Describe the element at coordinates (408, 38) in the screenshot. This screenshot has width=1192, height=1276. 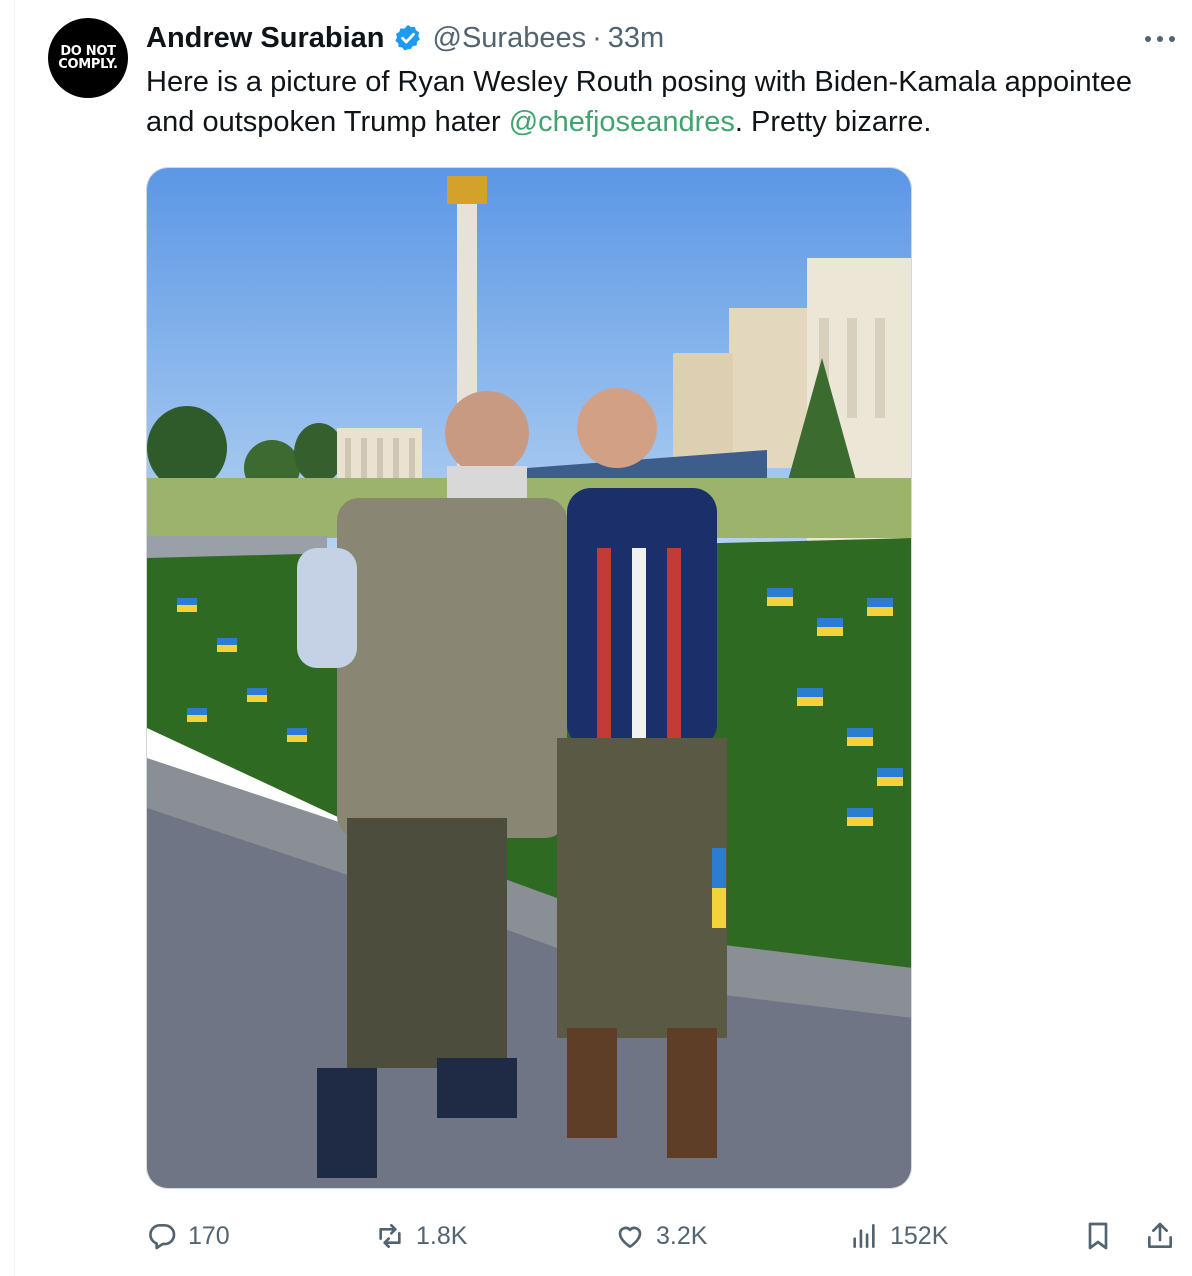
I see `verified-badge-icon` at that location.